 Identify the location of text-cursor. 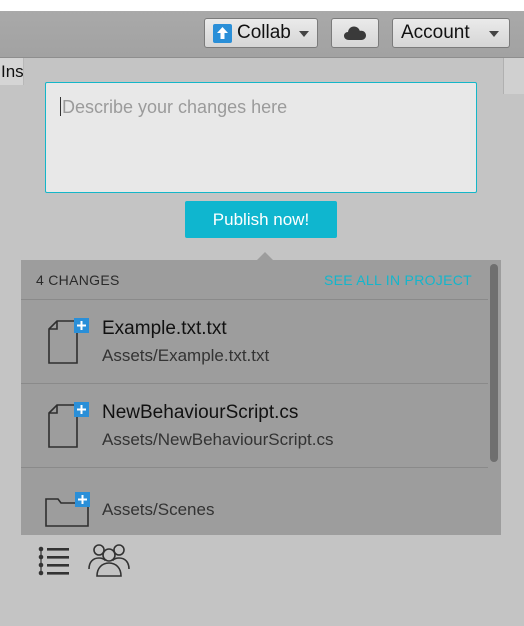
(60, 106).